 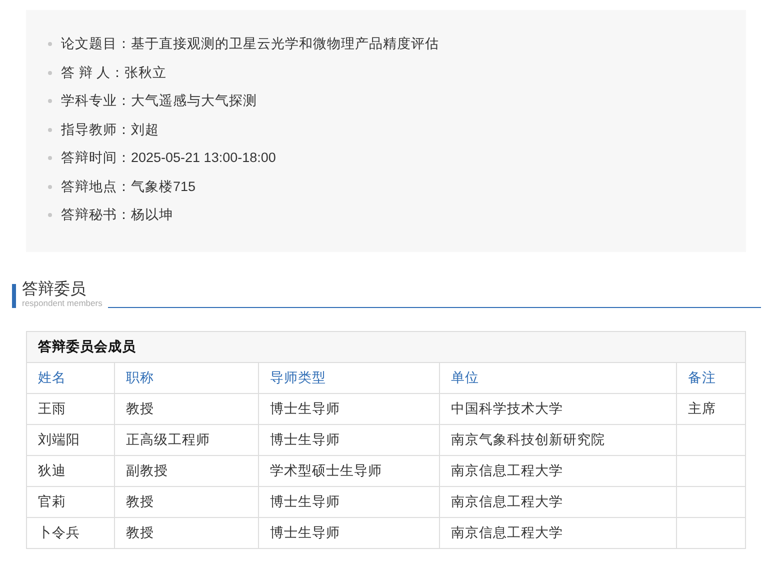 What do you see at coordinates (54, 290) in the screenshot?
I see `section-title: 答辩委员` at bounding box center [54, 290].